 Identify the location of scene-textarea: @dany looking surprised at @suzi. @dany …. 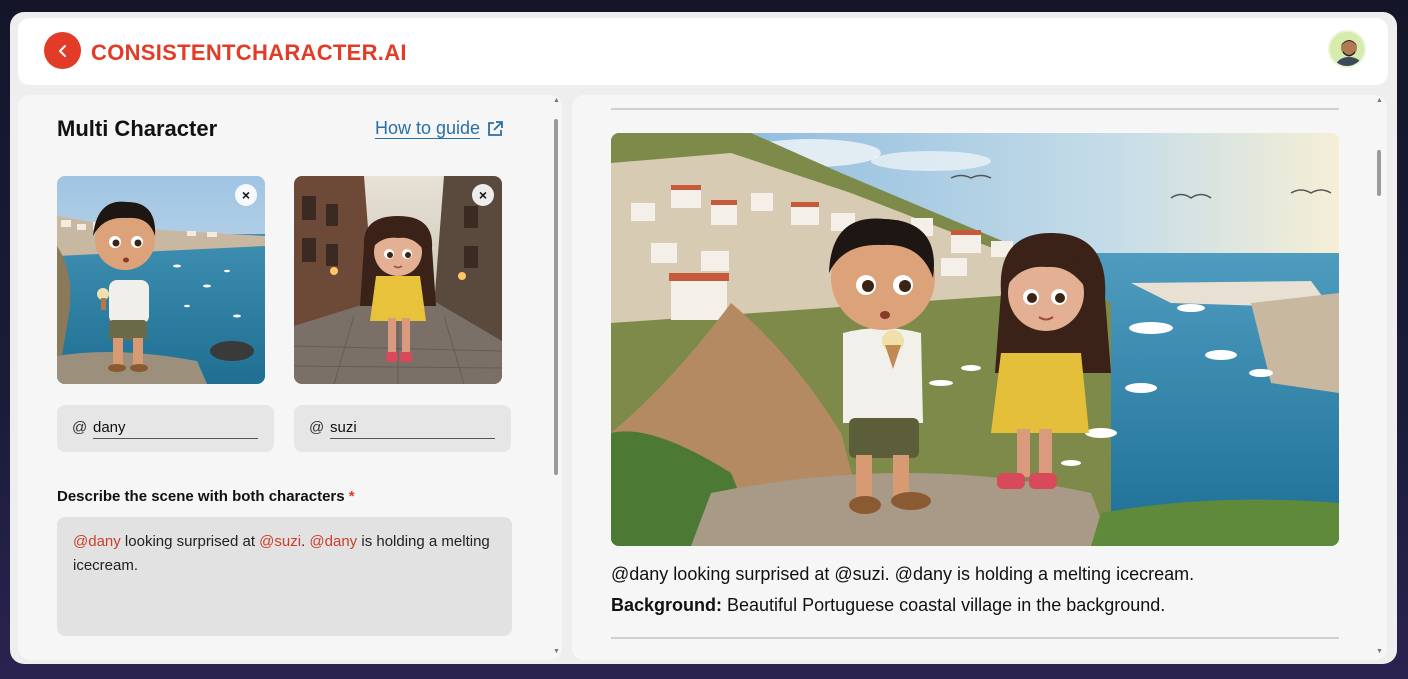
(284, 576).